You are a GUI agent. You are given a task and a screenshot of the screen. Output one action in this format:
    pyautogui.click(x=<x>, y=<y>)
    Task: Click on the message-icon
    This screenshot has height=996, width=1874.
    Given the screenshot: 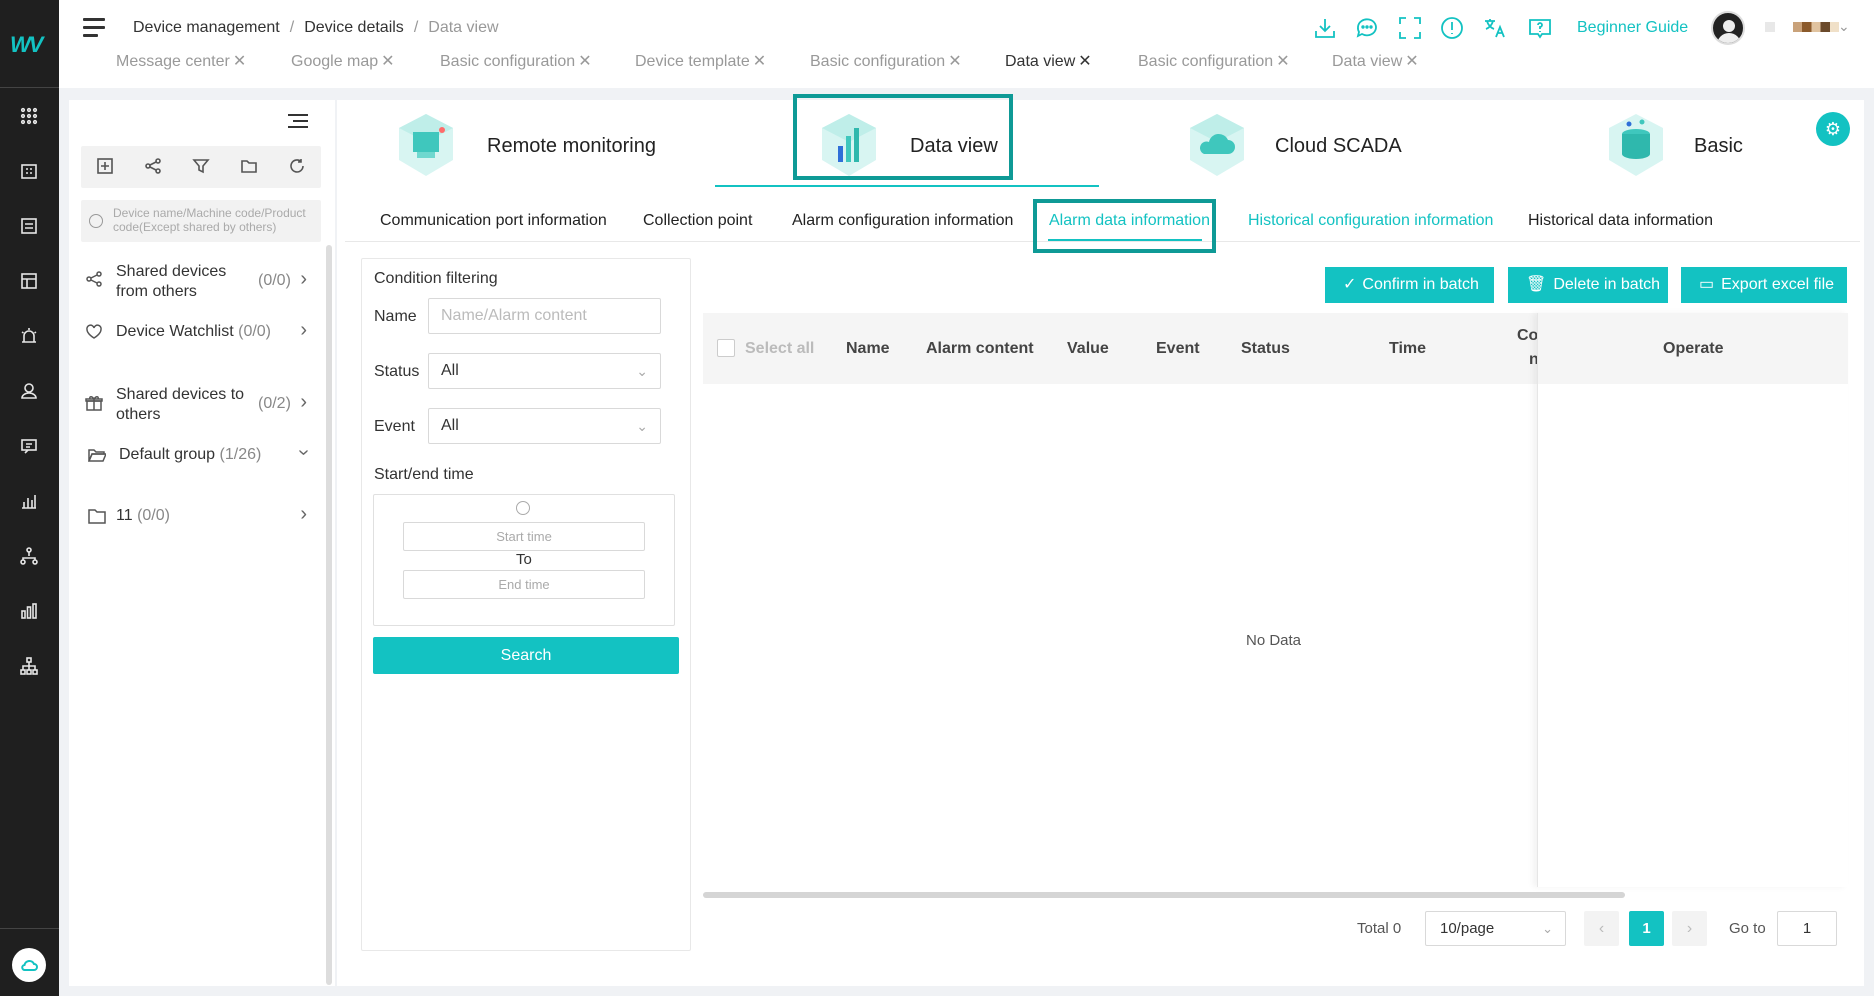 What is the action you would take?
    pyautogui.click(x=29, y=446)
    